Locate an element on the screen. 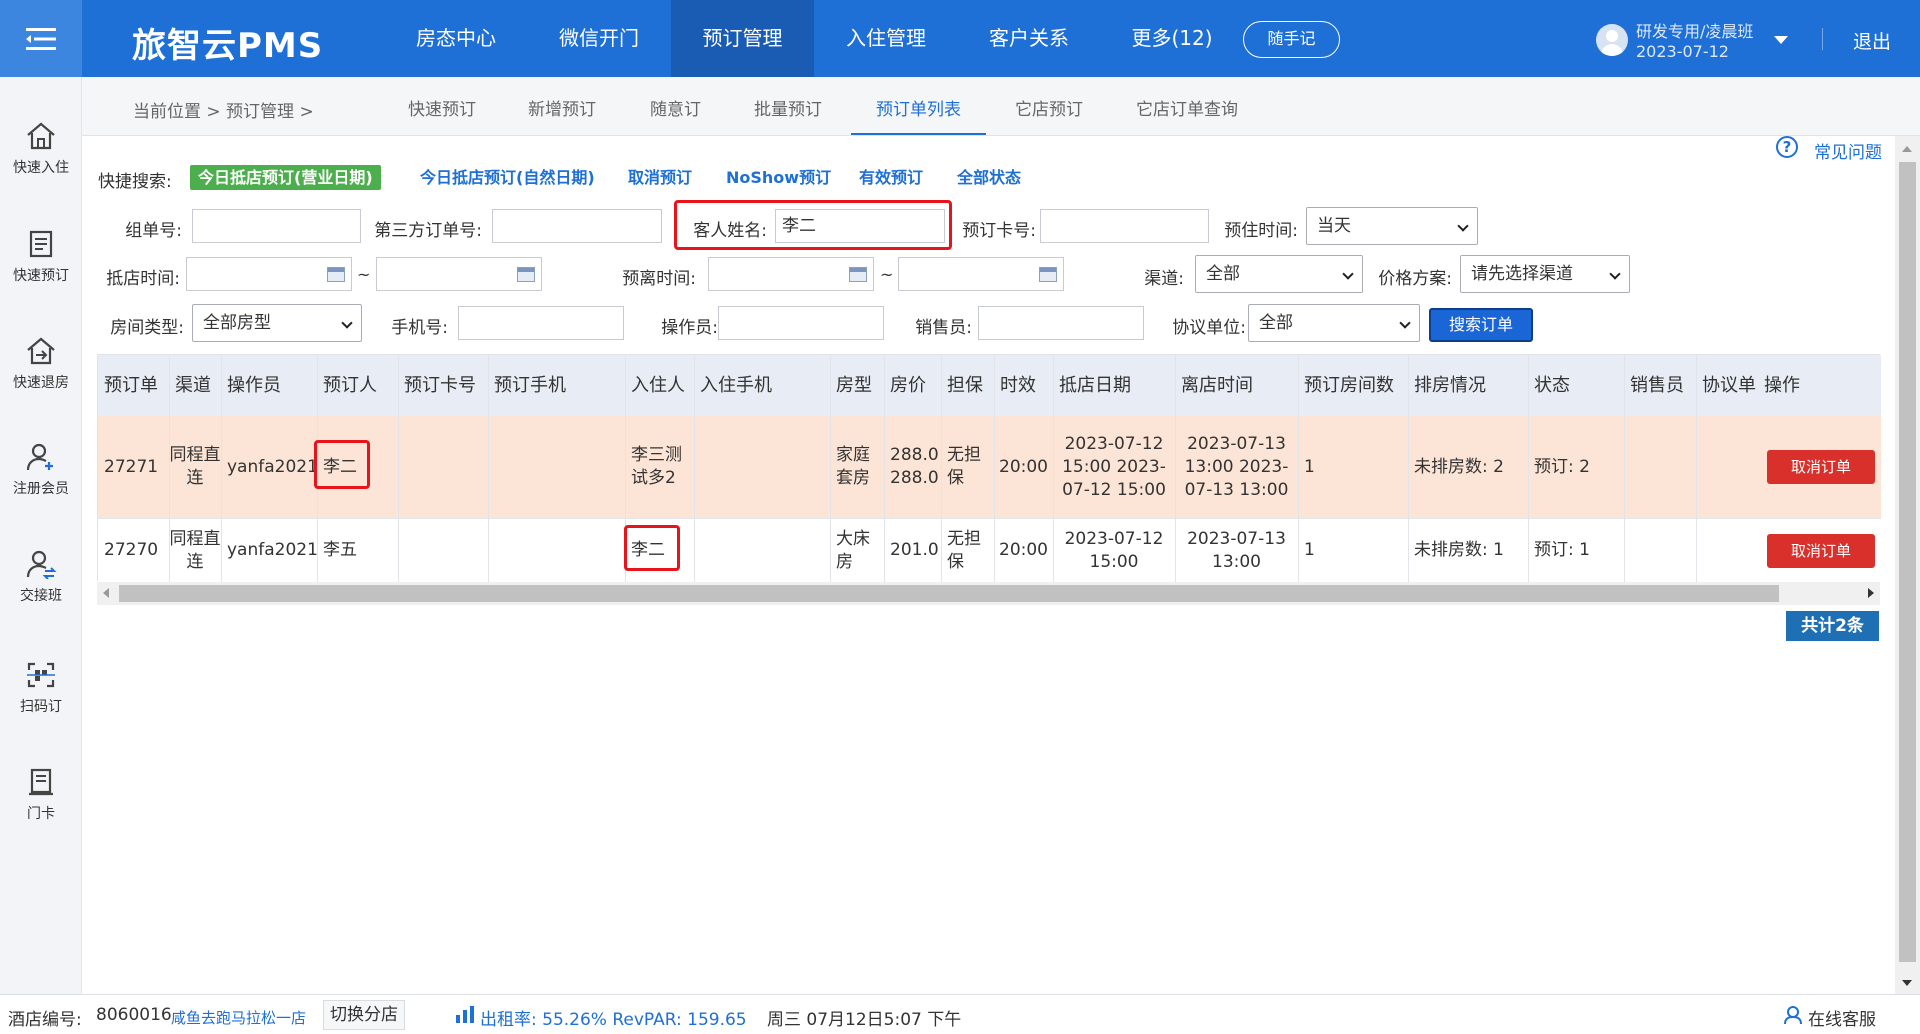 Image resolution: width=1920 pixels, height=1034 pixels. col-agreement: 协议单 is located at coordinates (1726, 385).